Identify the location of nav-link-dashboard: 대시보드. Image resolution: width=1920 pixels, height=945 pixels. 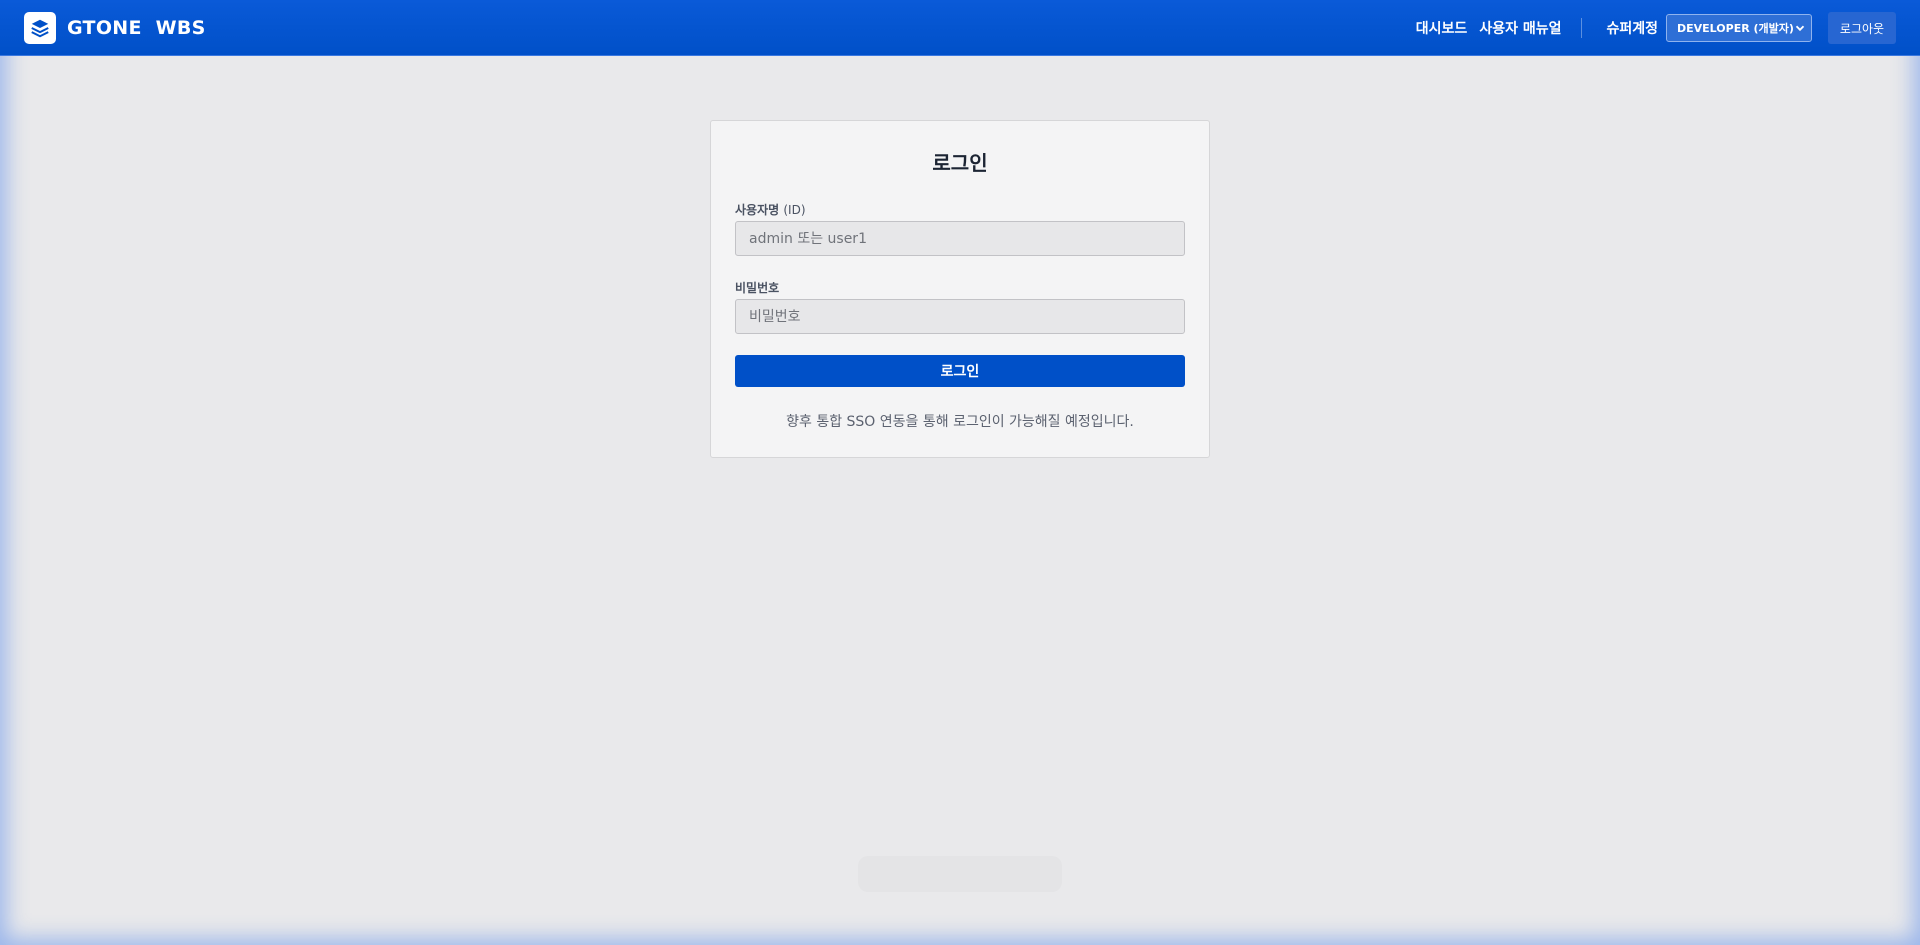
(1442, 28).